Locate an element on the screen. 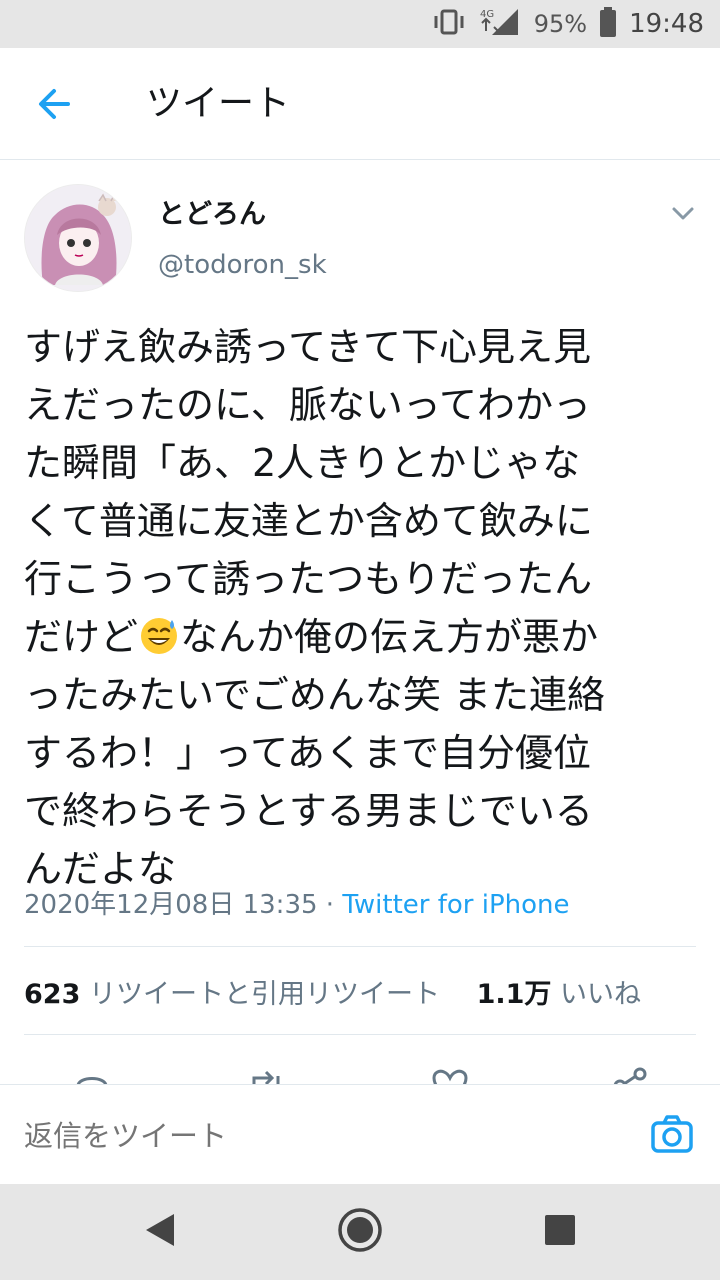 This screenshot has height=1280, width=720. nav-back-icon is located at coordinates (160, 1232).